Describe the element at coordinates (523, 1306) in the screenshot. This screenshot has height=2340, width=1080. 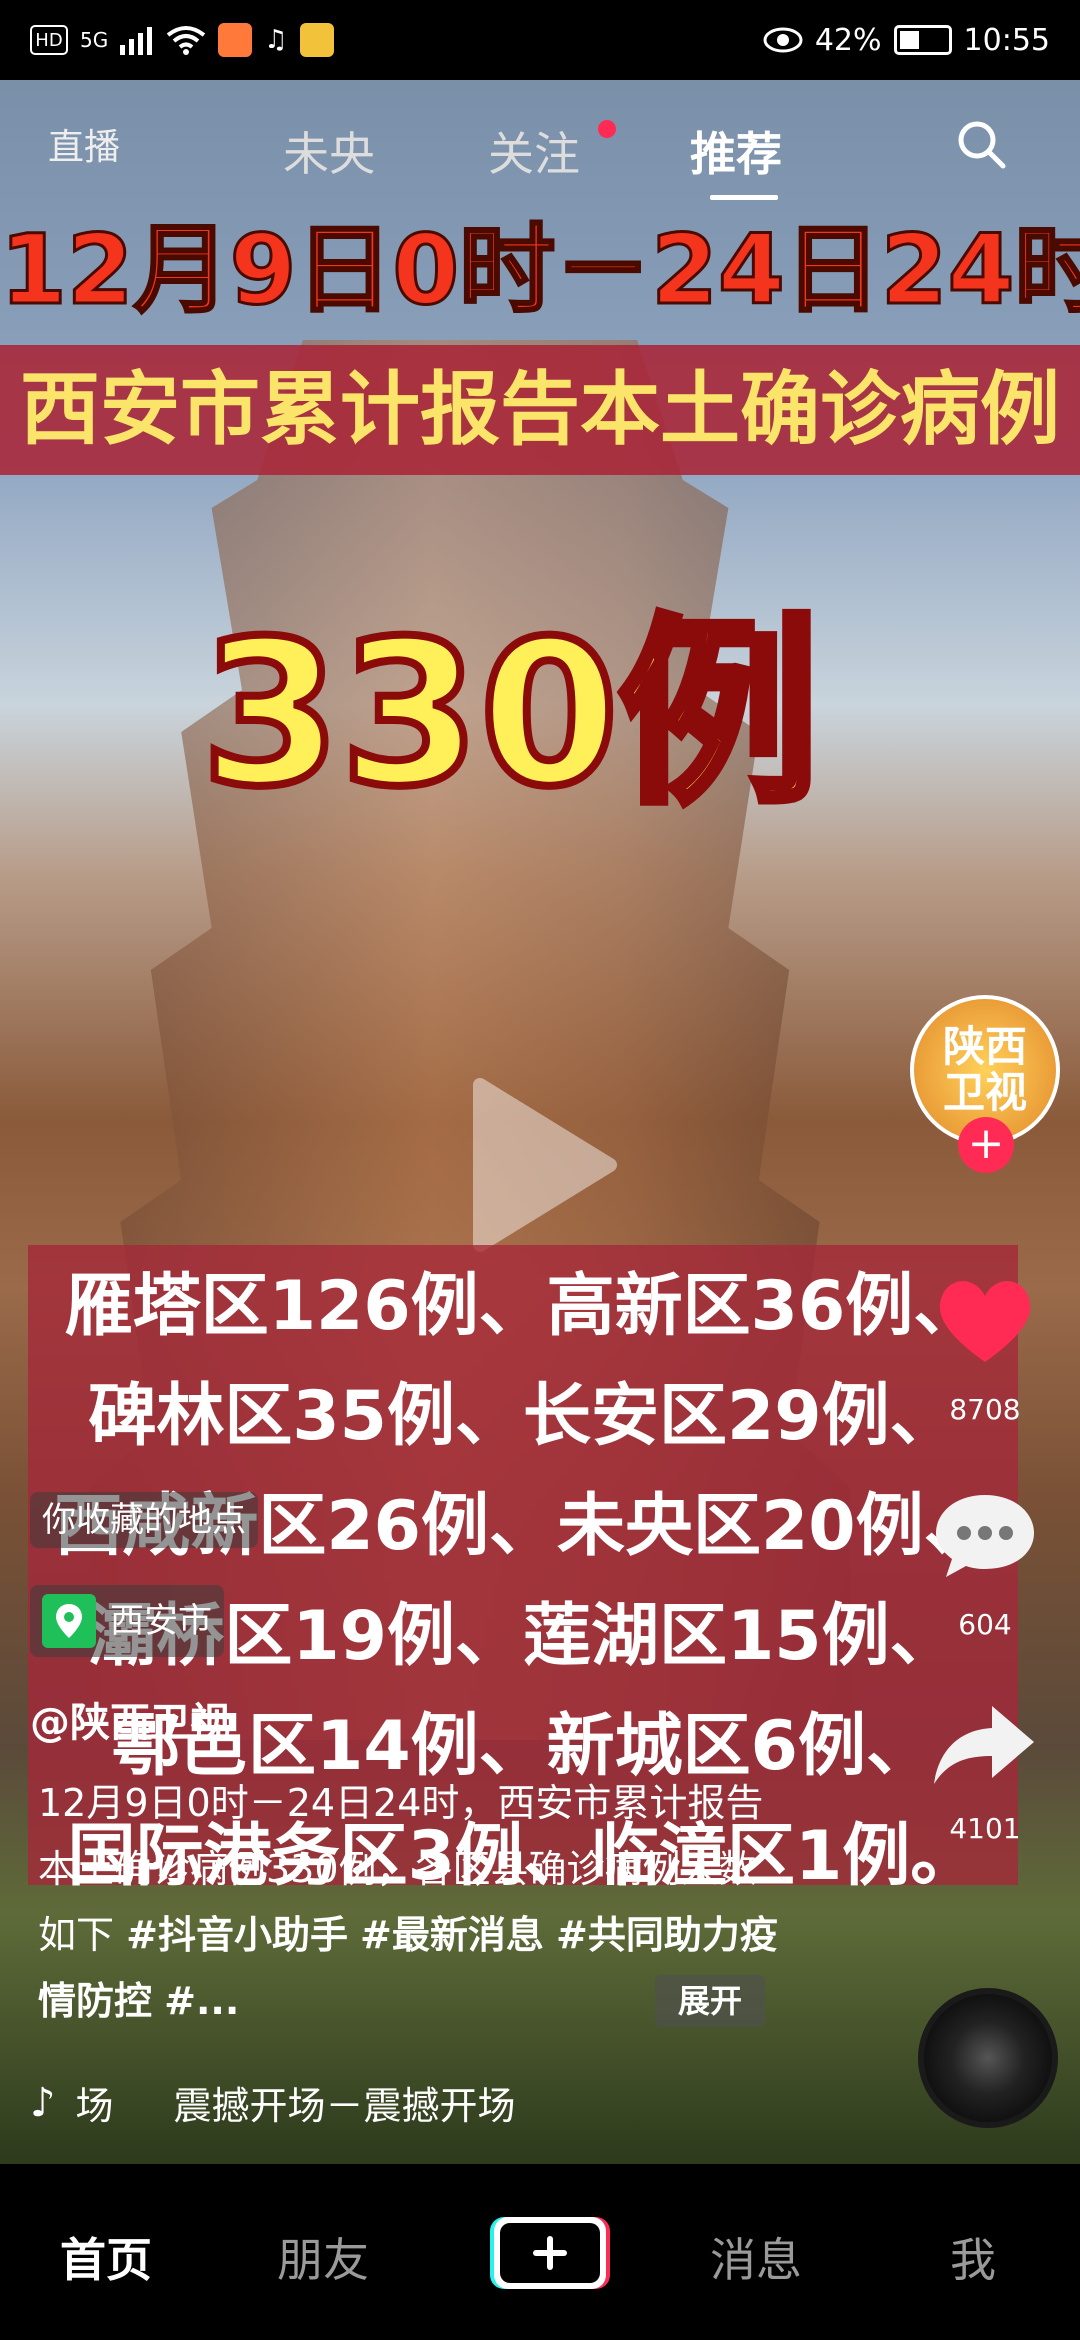
I see `district-line: 雁塔区126例、高新区36例、` at that location.